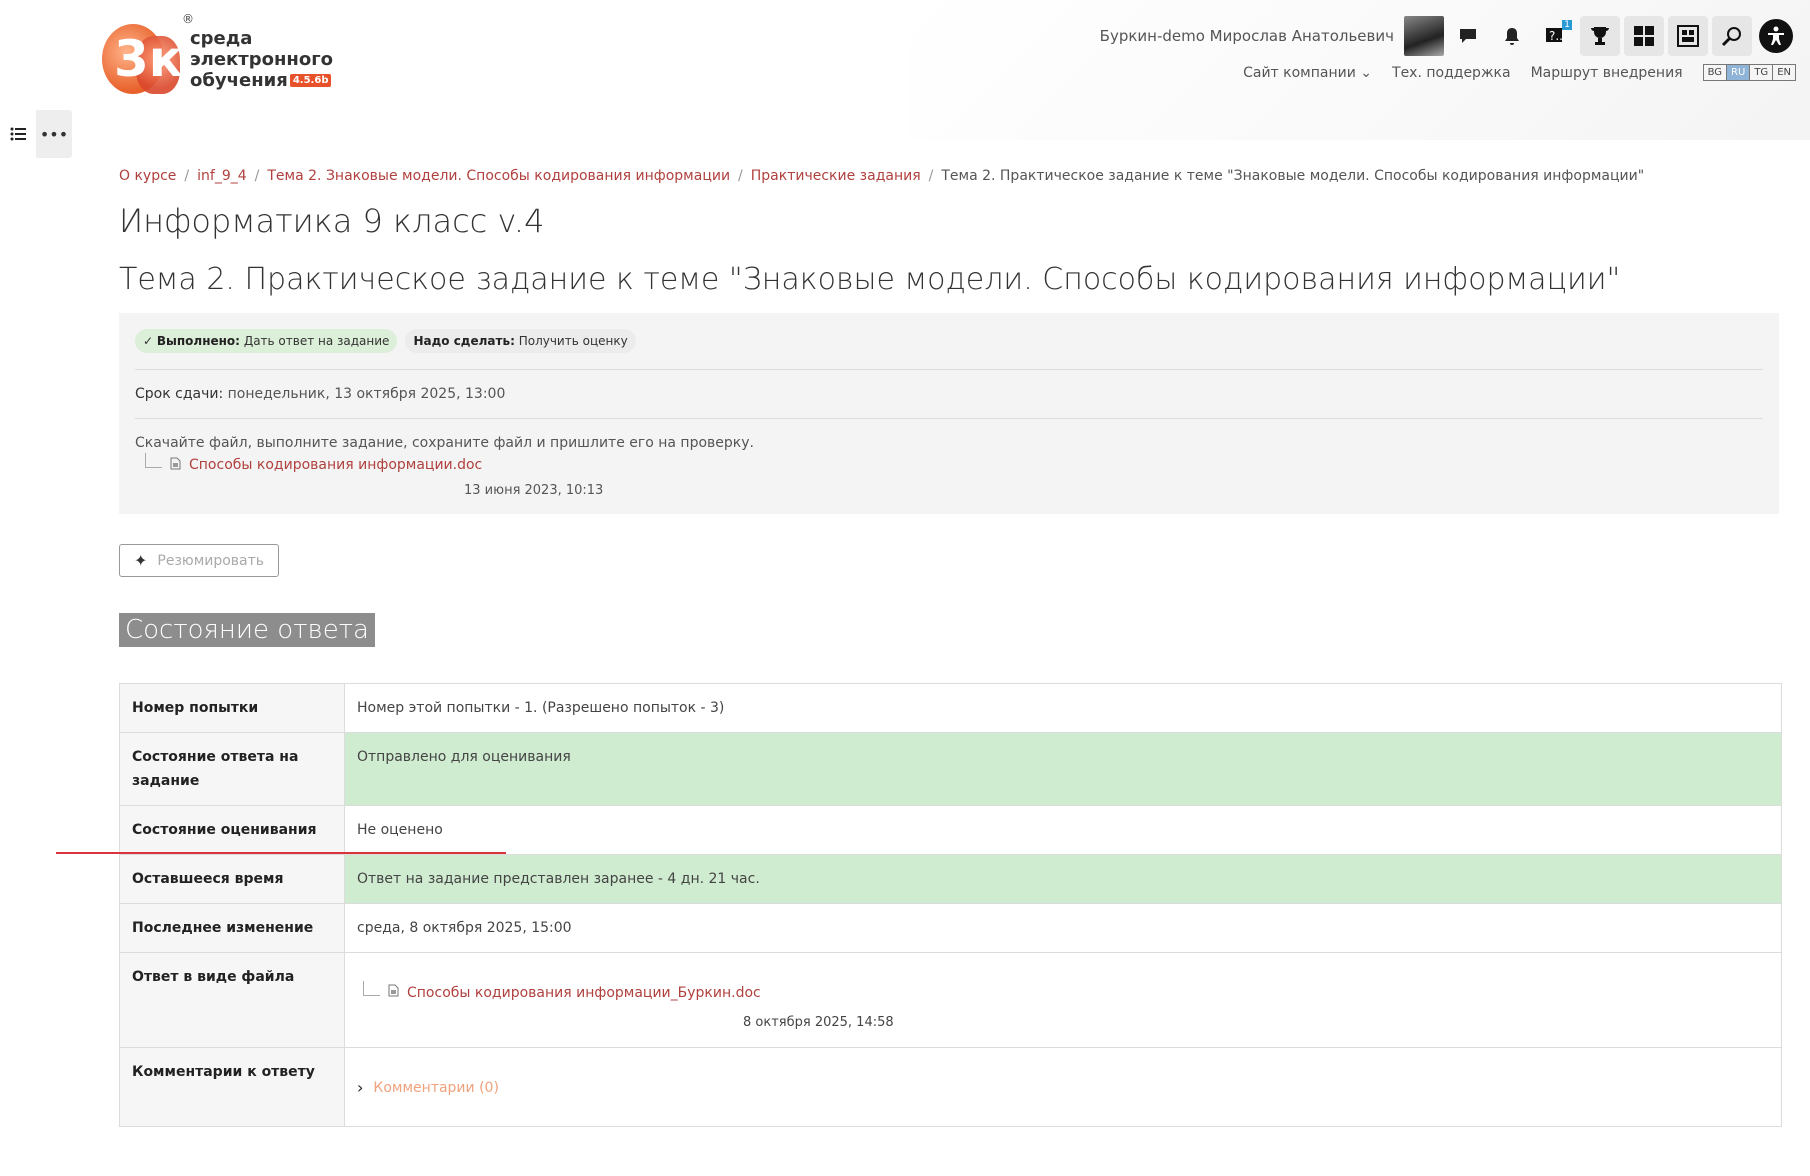 This screenshot has width=1810, height=1176. What do you see at coordinates (1063, 928) in the screenshot?
I see `row-value: среда, 8 октября 2025, 15:00` at bounding box center [1063, 928].